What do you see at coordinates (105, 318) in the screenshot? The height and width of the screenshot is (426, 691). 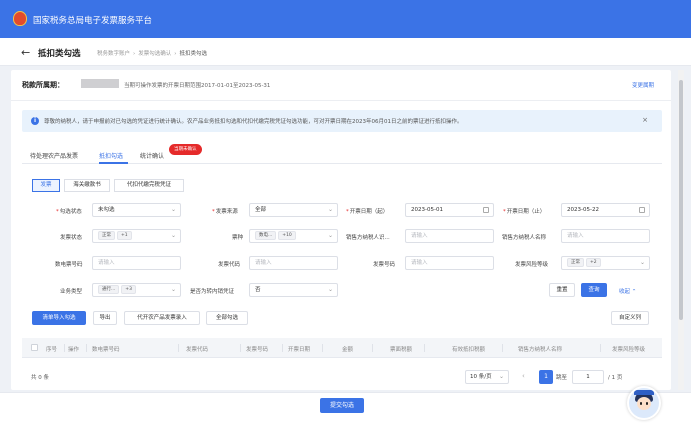 I see `export-button: 导出` at bounding box center [105, 318].